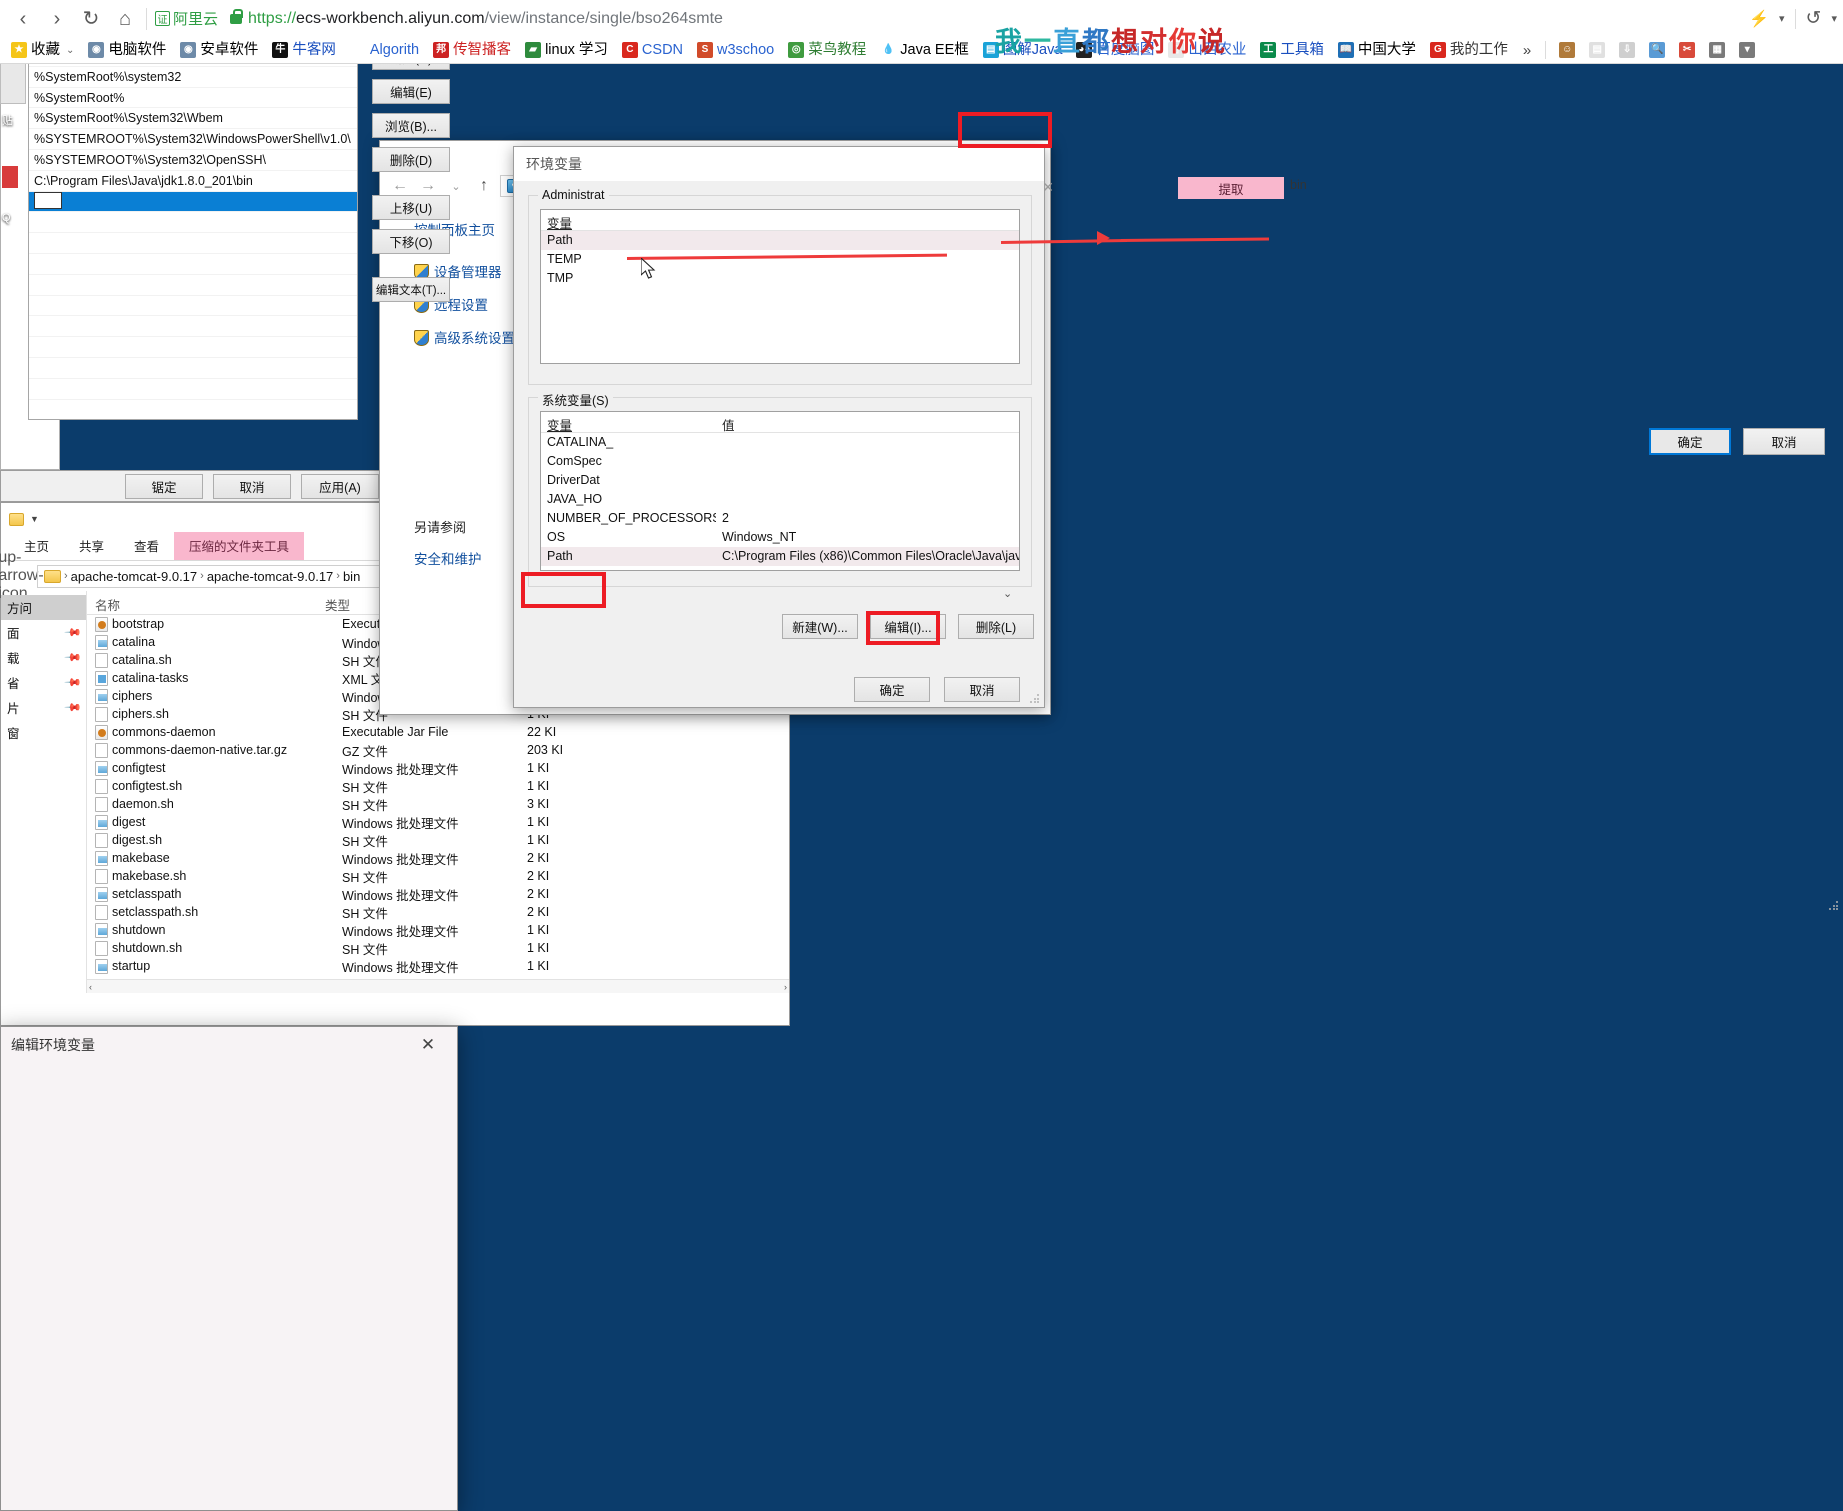 The height and width of the screenshot is (1511, 1843). Describe the element at coordinates (125, 19) in the screenshot. I see `home-icon: ⌂` at that location.